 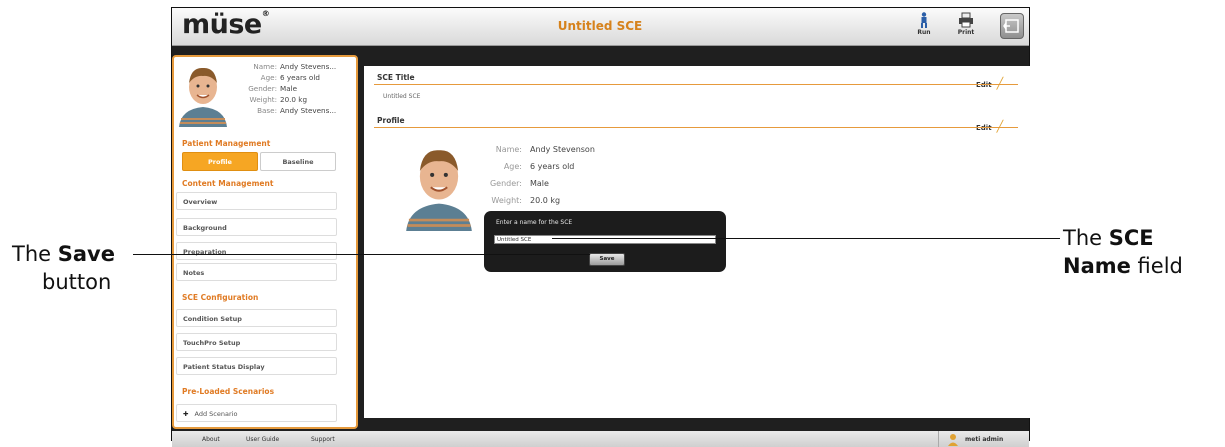 What do you see at coordinates (402, 96) in the screenshot?
I see `sce-title-value: Untitled SCE` at bounding box center [402, 96].